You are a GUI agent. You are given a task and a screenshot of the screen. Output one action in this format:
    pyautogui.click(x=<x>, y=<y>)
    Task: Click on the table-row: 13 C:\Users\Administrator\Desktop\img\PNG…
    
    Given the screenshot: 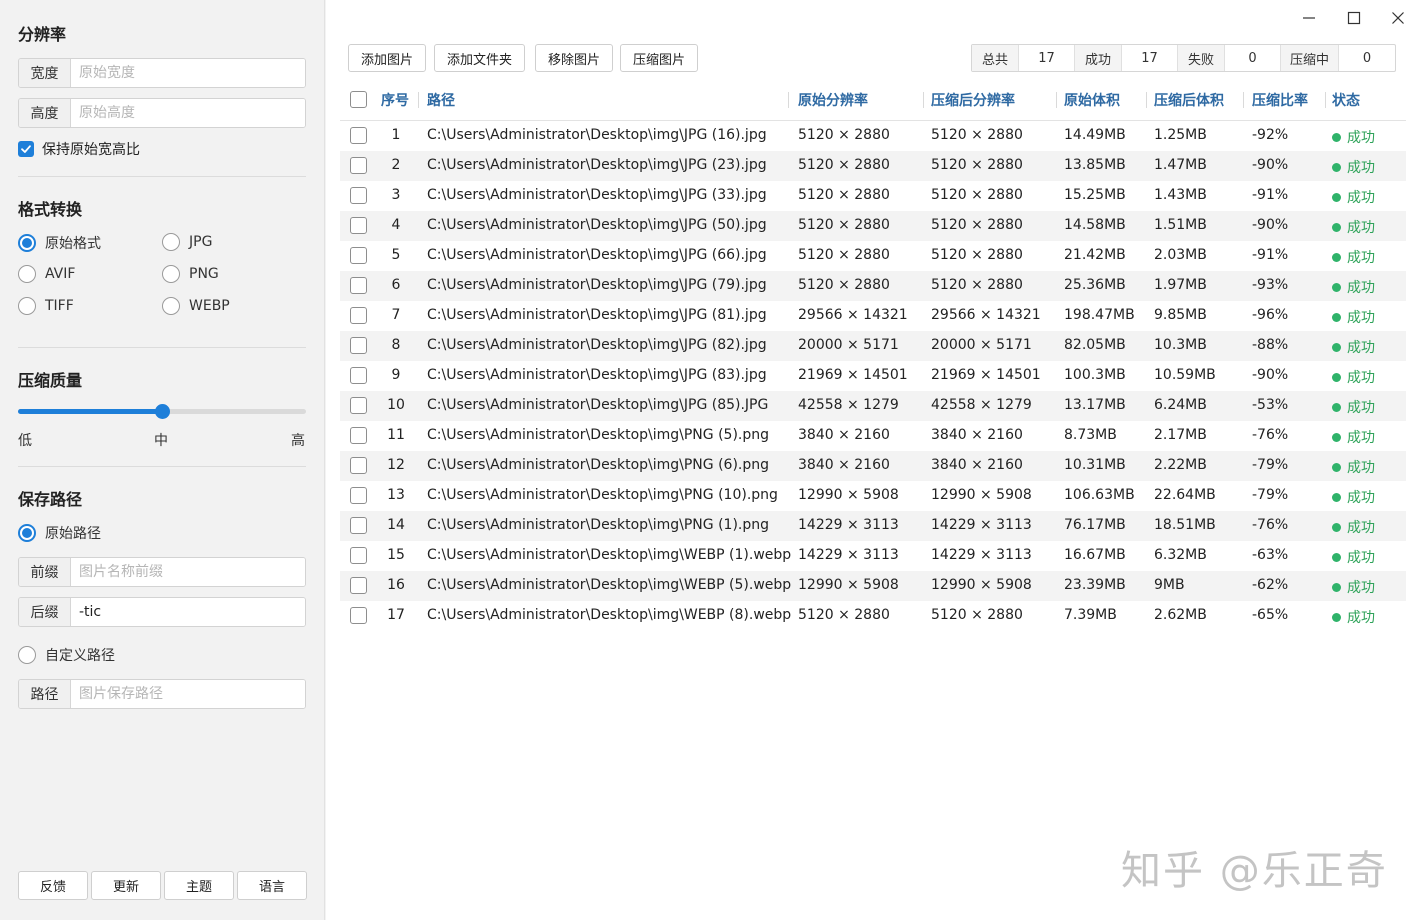 What is the action you would take?
    pyautogui.click(x=873, y=496)
    